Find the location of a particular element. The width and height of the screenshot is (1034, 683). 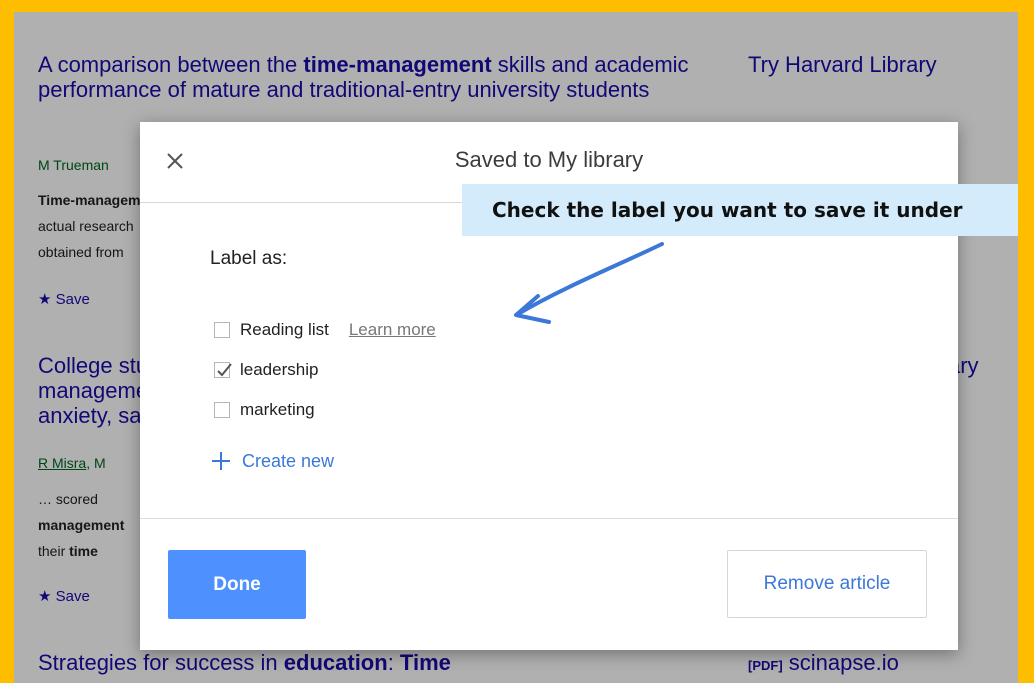

label-row-reading-list: Reading list Learn more is located at coordinates (325, 330).